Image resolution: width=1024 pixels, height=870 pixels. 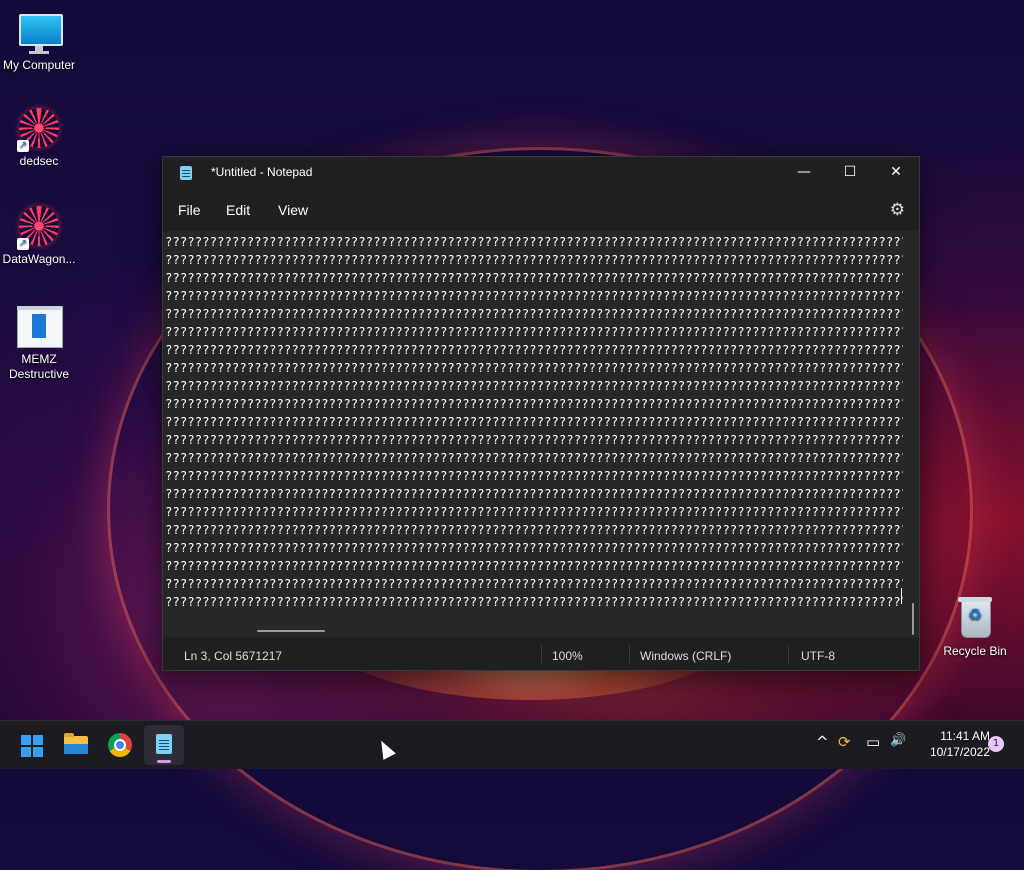 What do you see at coordinates (804, 173) in the screenshot?
I see `minimize-button: —` at bounding box center [804, 173].